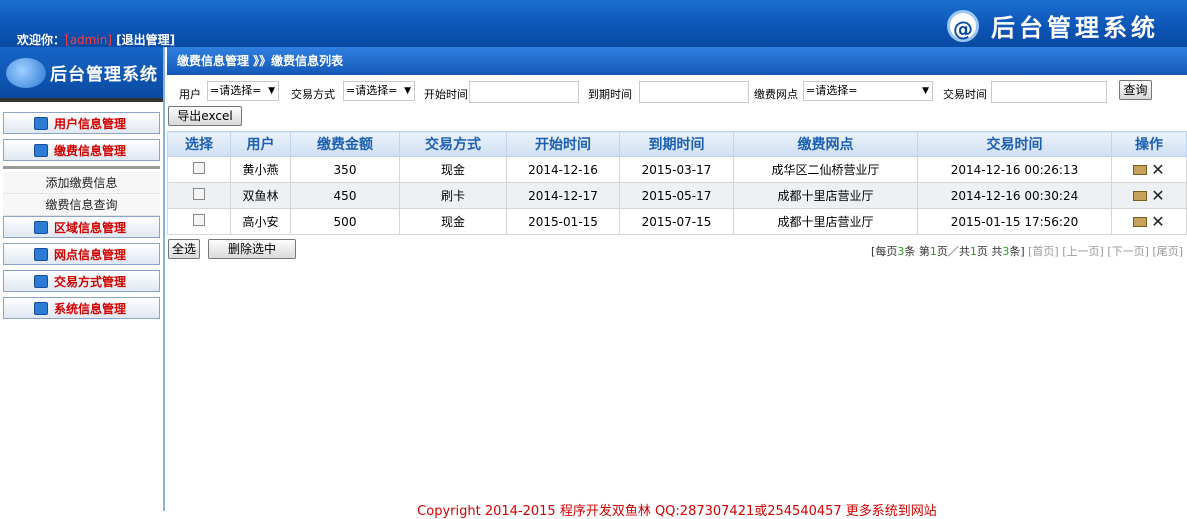 This screenshot has width=1187, height=519. I want to click on sidebar-item-outlet: 网点信息管理, so click(81, 254).